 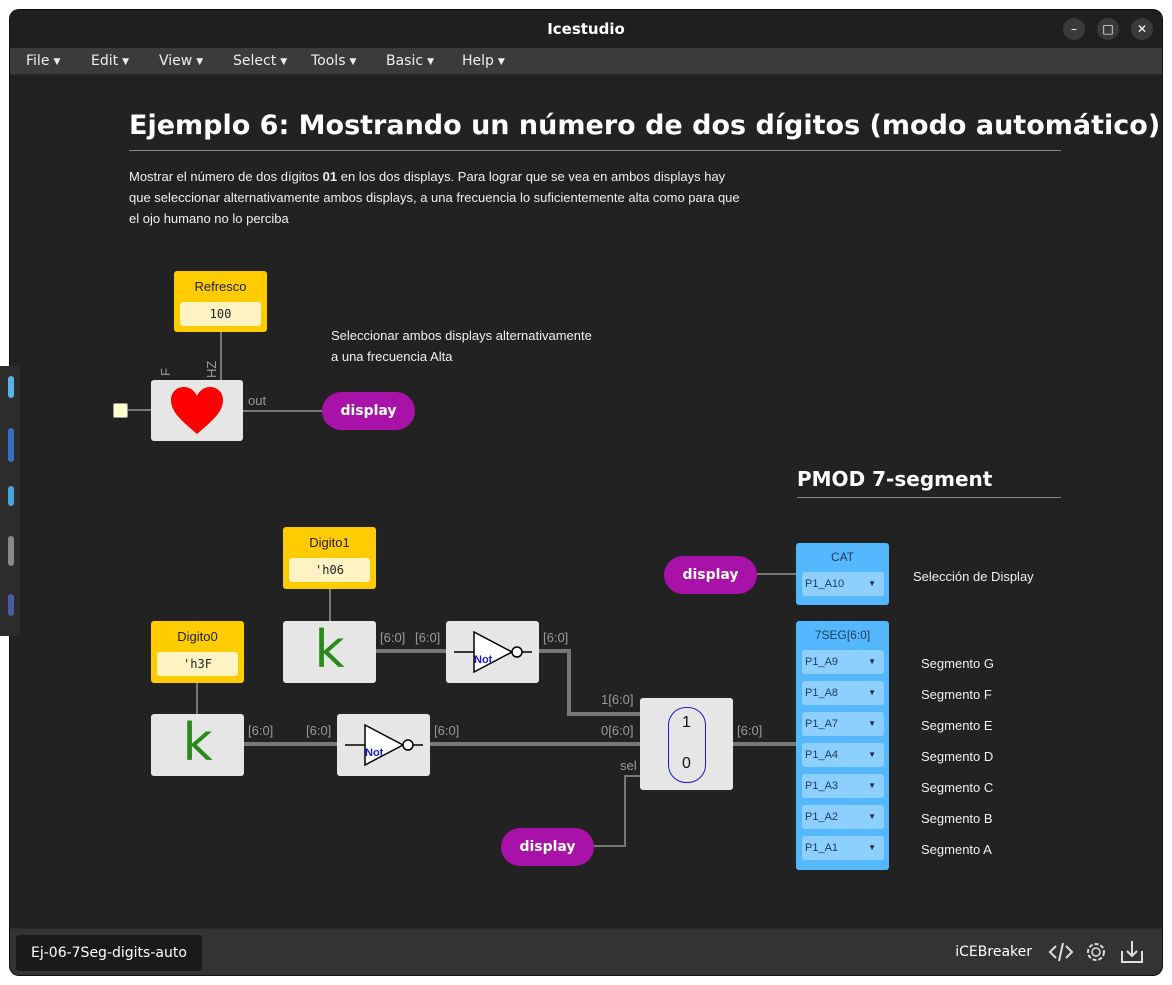 I want to click on digito1-value: 'h06, so click(x=329, y=570).